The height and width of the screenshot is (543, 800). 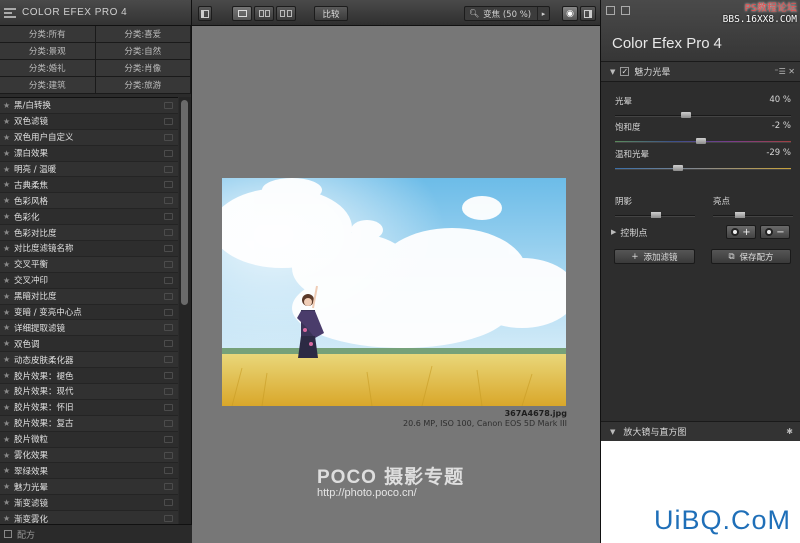 I want to click on saturation-track, so click(x=703, y=141).